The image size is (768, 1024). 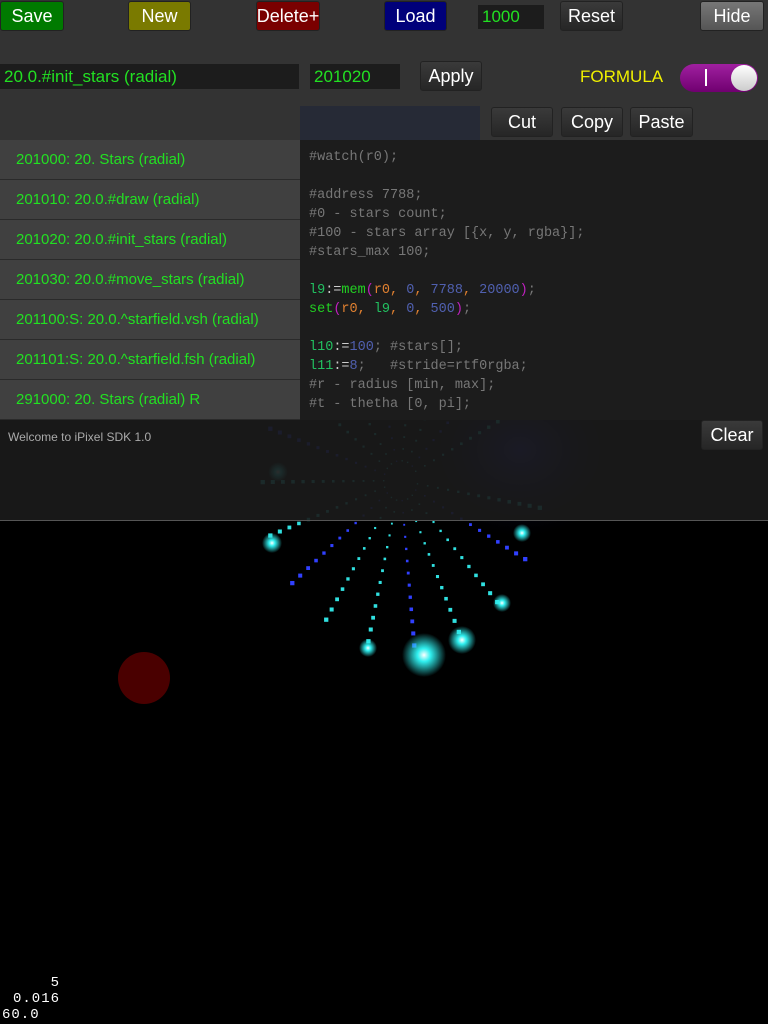 I want to click on list-item: 201000: 20. Stars (radial), so click(x=150, y=160).